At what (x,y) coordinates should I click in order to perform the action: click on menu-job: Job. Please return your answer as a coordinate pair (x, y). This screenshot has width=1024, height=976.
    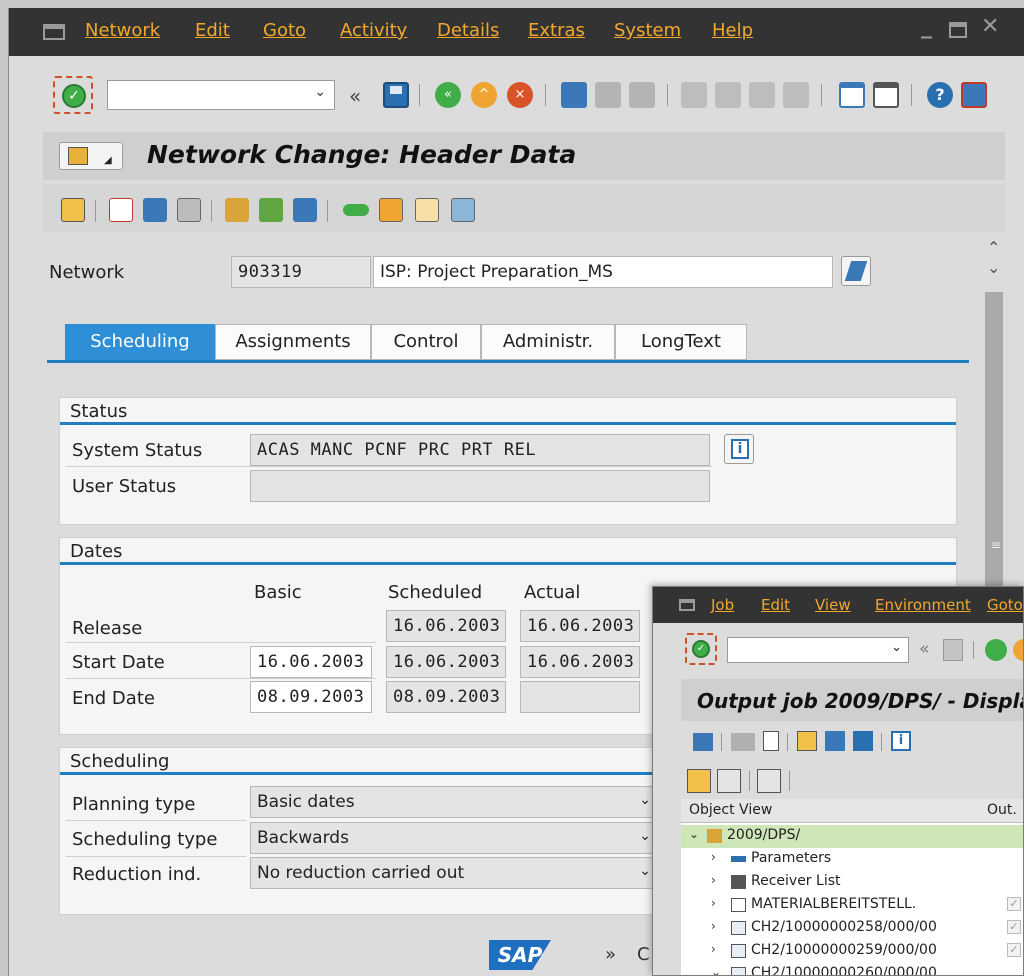
    Looking at the image, I should click on (722, 605).